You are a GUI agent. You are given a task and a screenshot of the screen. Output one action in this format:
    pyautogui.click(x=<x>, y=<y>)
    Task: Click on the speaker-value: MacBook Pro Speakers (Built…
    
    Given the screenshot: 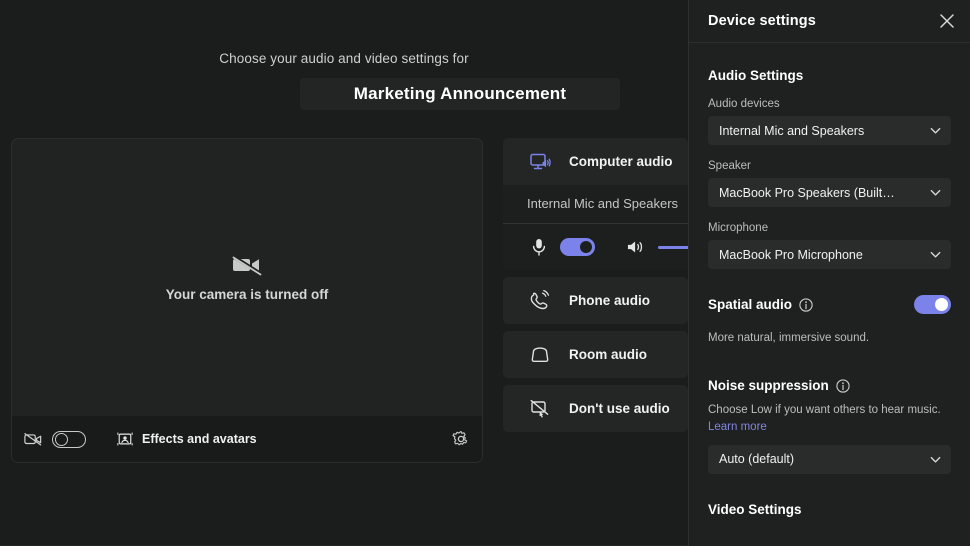 What is the action you would take?
    pyautogui.click(x=807, y=192)
    